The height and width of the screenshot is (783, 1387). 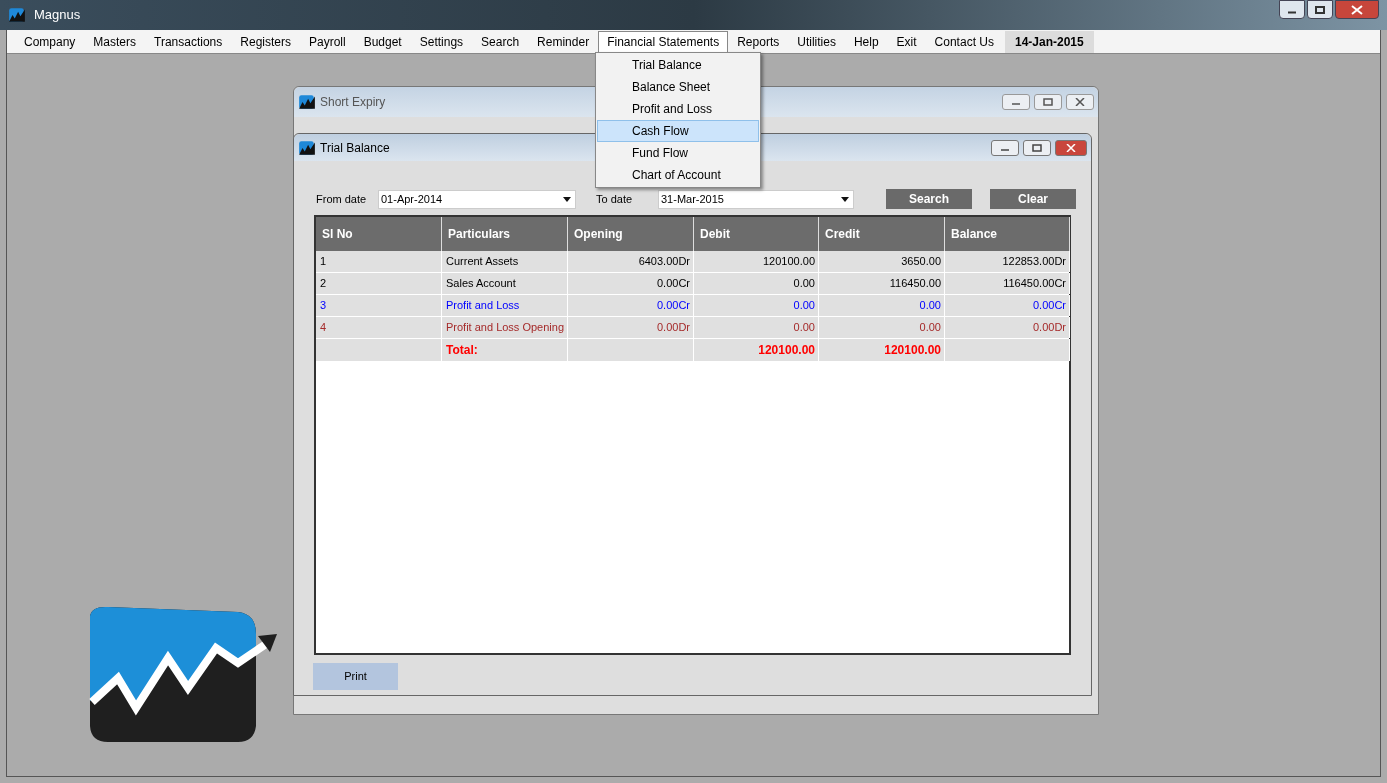 What do you see at coordinates (866, 41) in the screenshot?
I see `menu-item: Help` at bounding box center [866, 41].